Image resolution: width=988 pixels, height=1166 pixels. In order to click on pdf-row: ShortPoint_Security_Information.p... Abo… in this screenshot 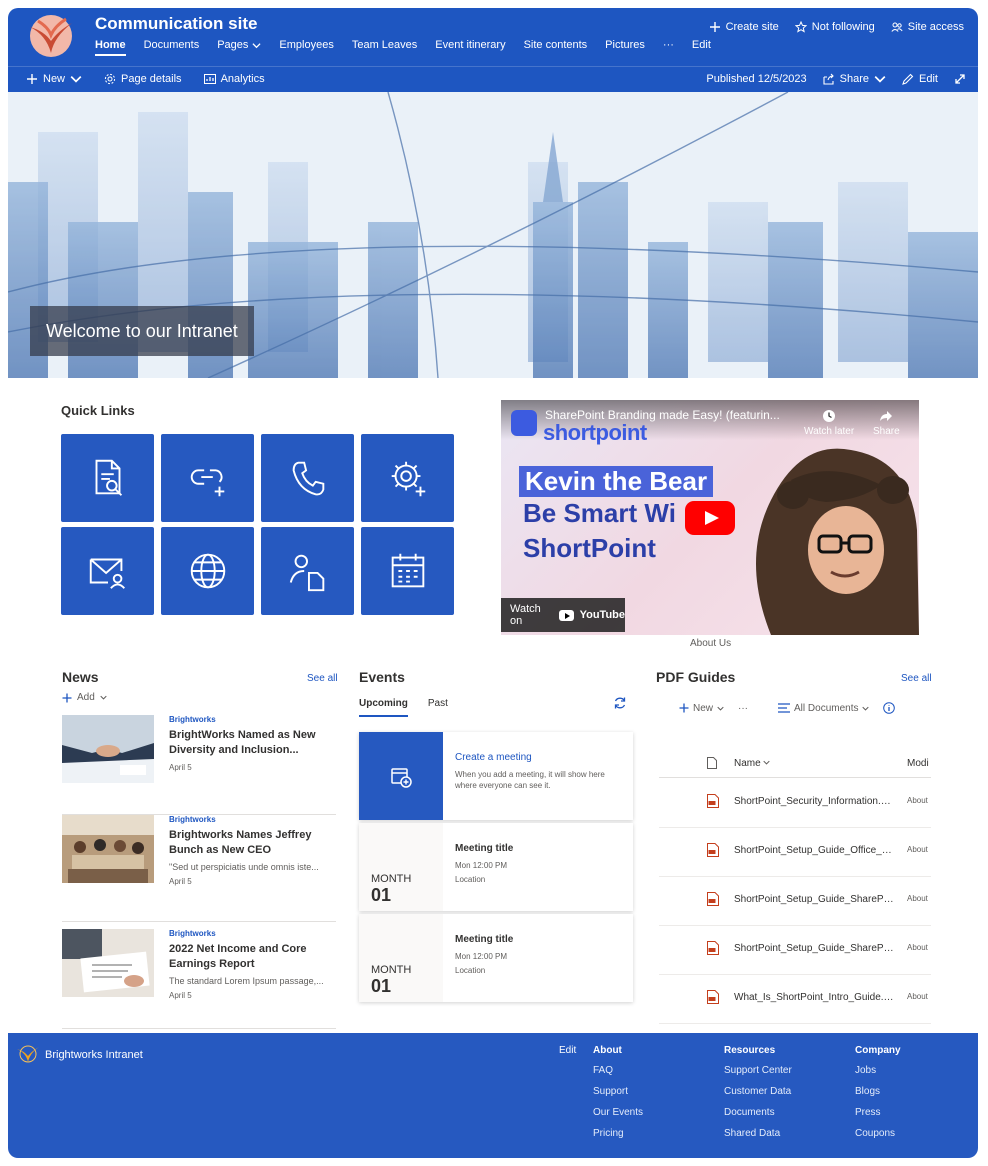, I will do `click(795, 803)`.